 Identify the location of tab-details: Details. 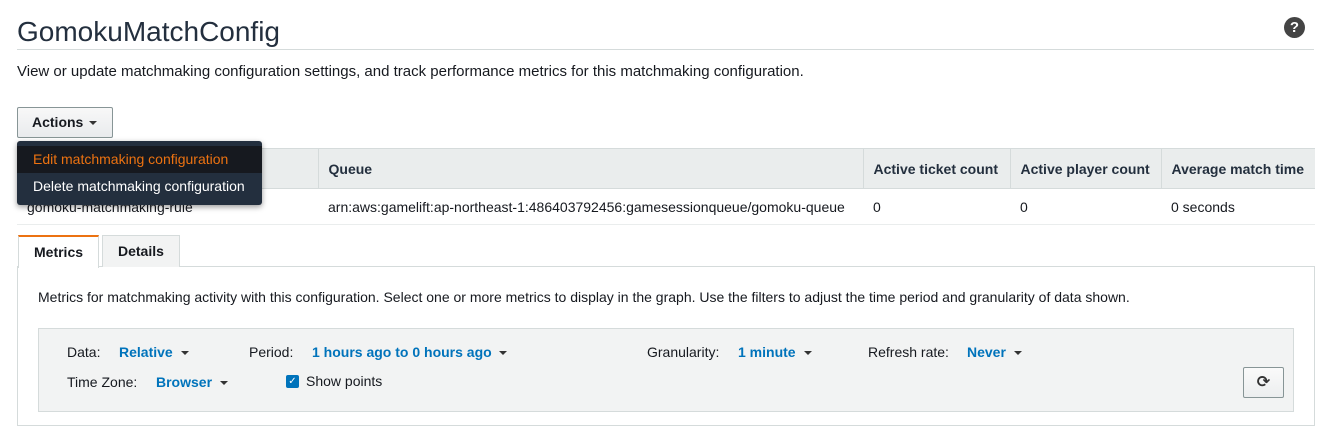
(141, 251).